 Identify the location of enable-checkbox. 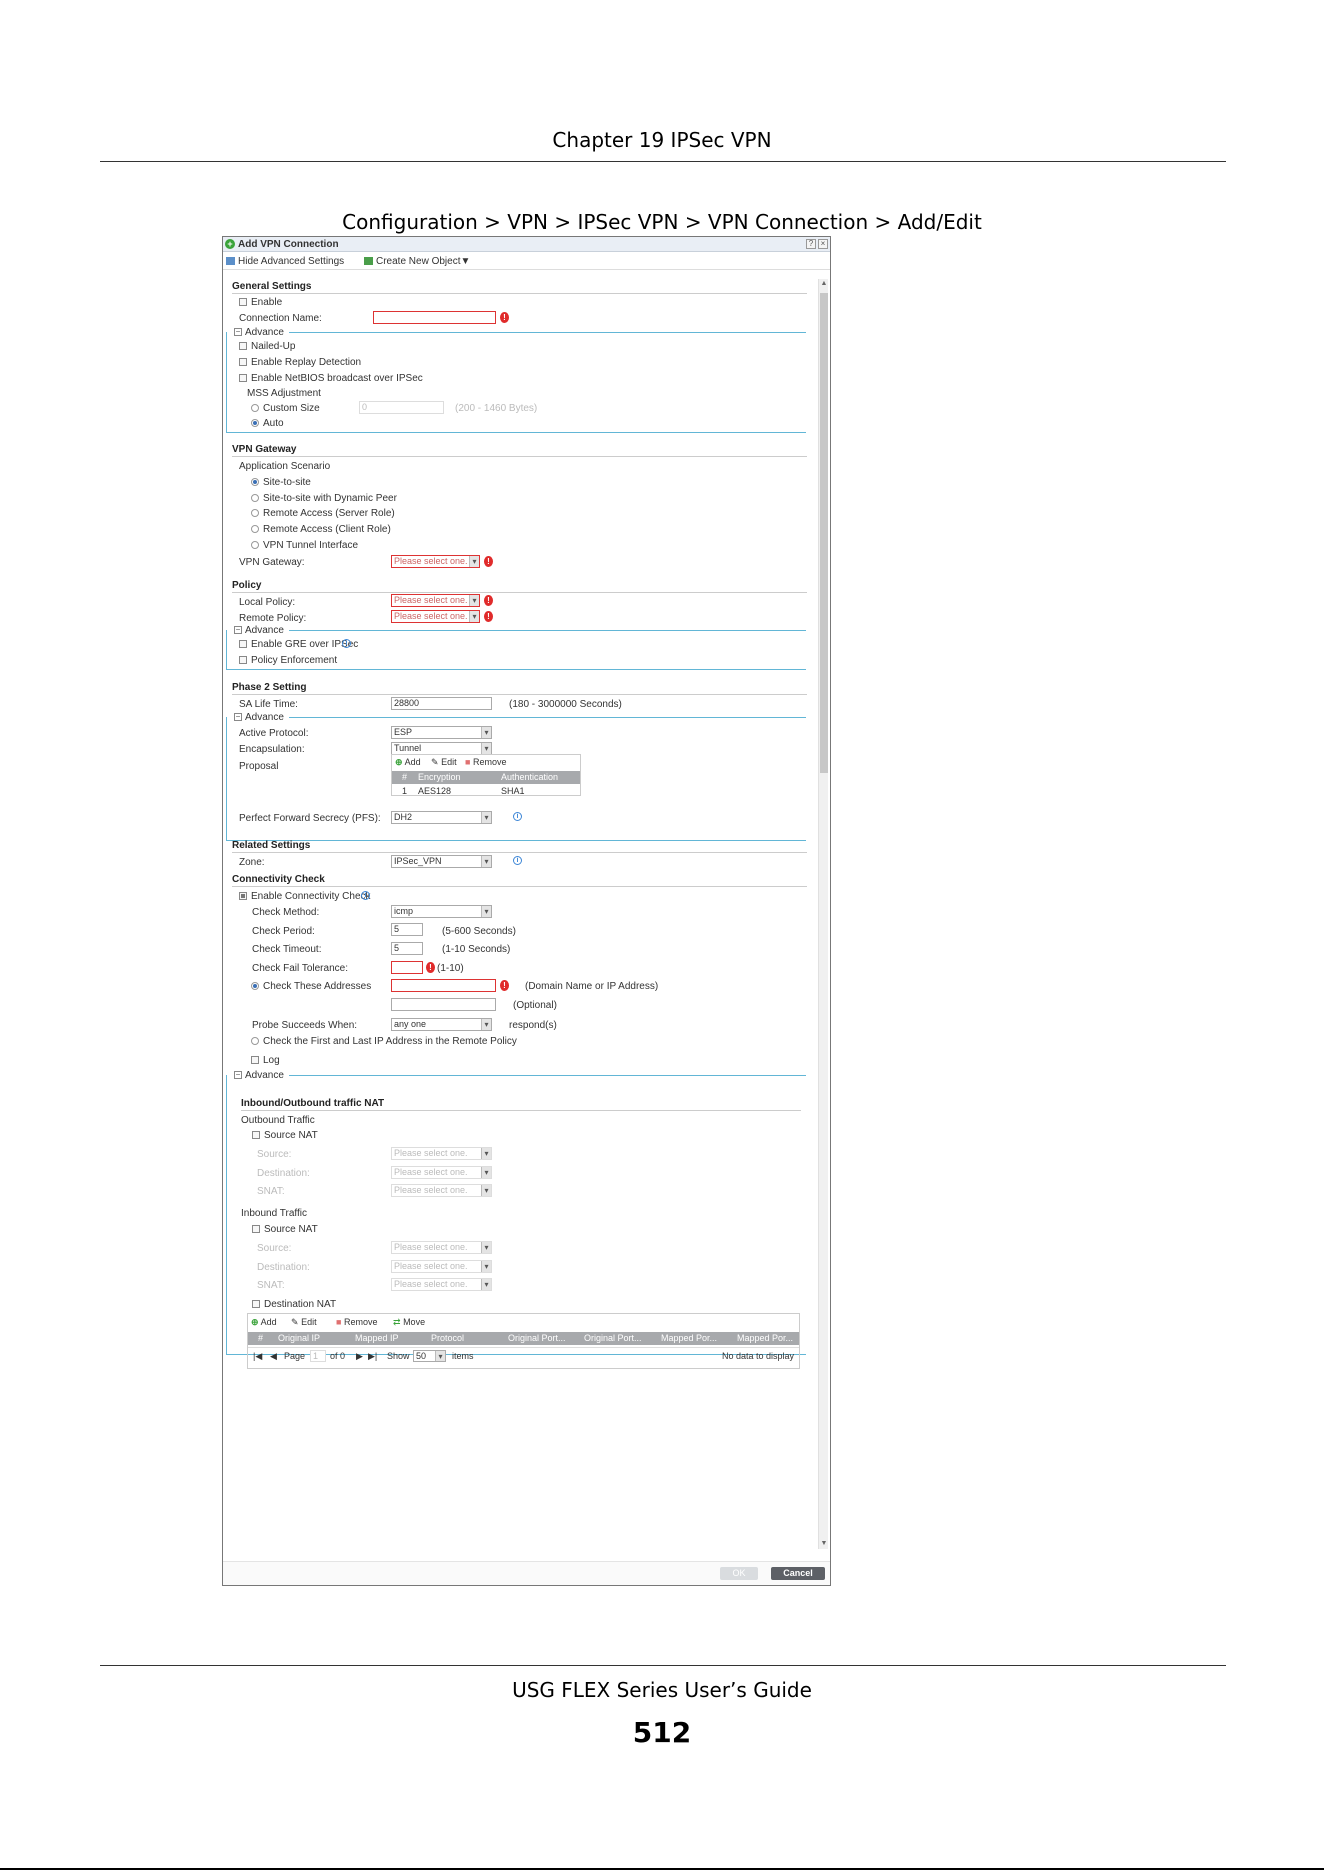
(243, 302).